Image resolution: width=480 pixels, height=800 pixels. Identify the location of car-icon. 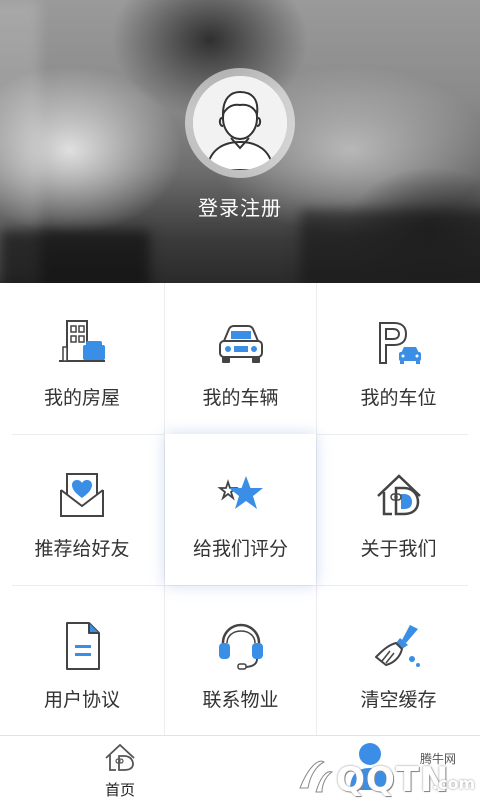
(241, 344).